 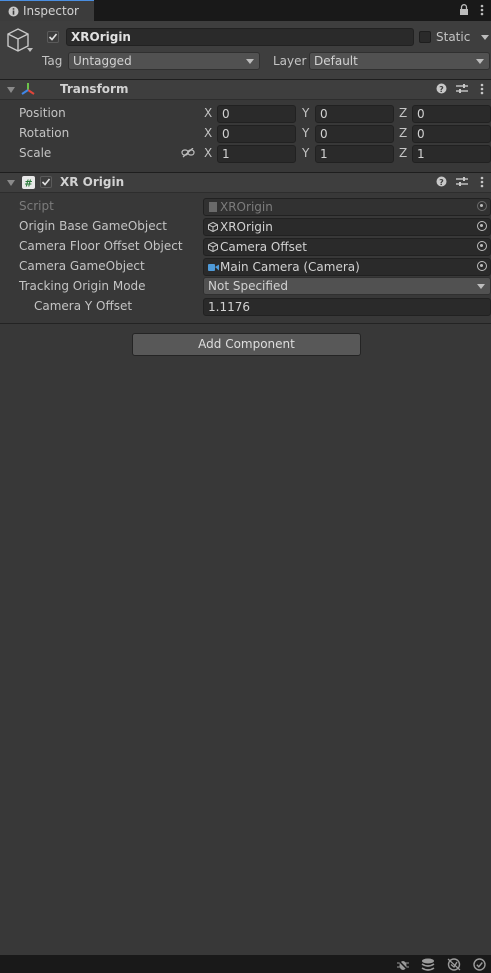 I want to click on position-label: Position, so click(x=42, y=113).